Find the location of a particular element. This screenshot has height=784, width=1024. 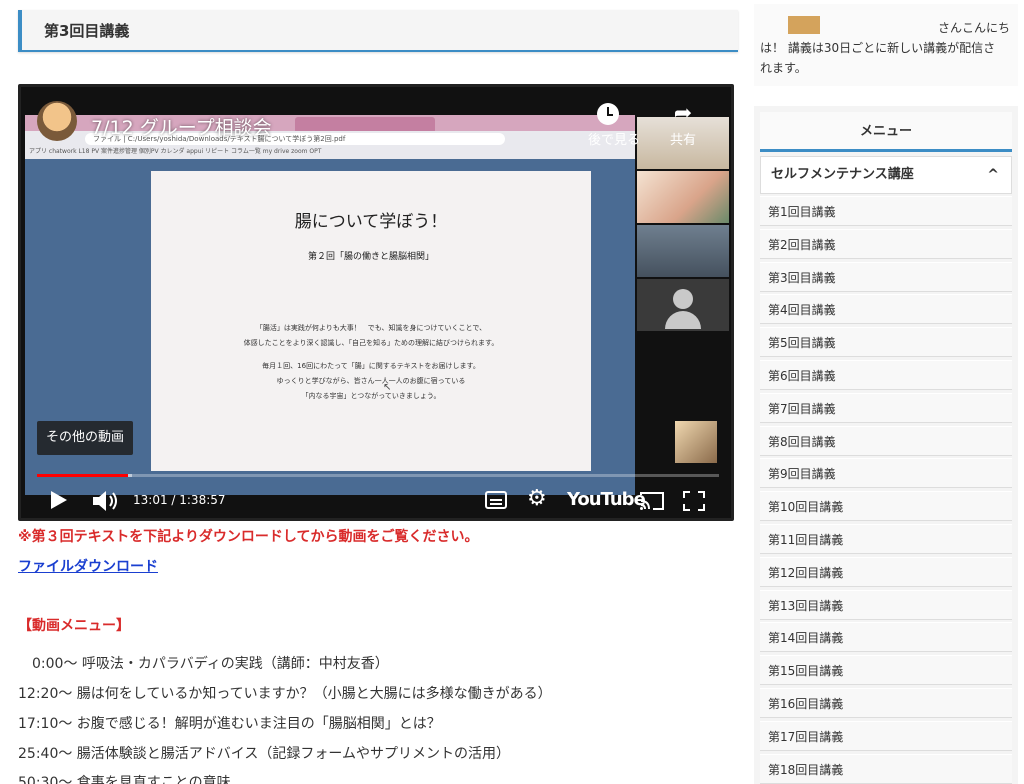

channel-avatar is located at coordinates (57, 121).